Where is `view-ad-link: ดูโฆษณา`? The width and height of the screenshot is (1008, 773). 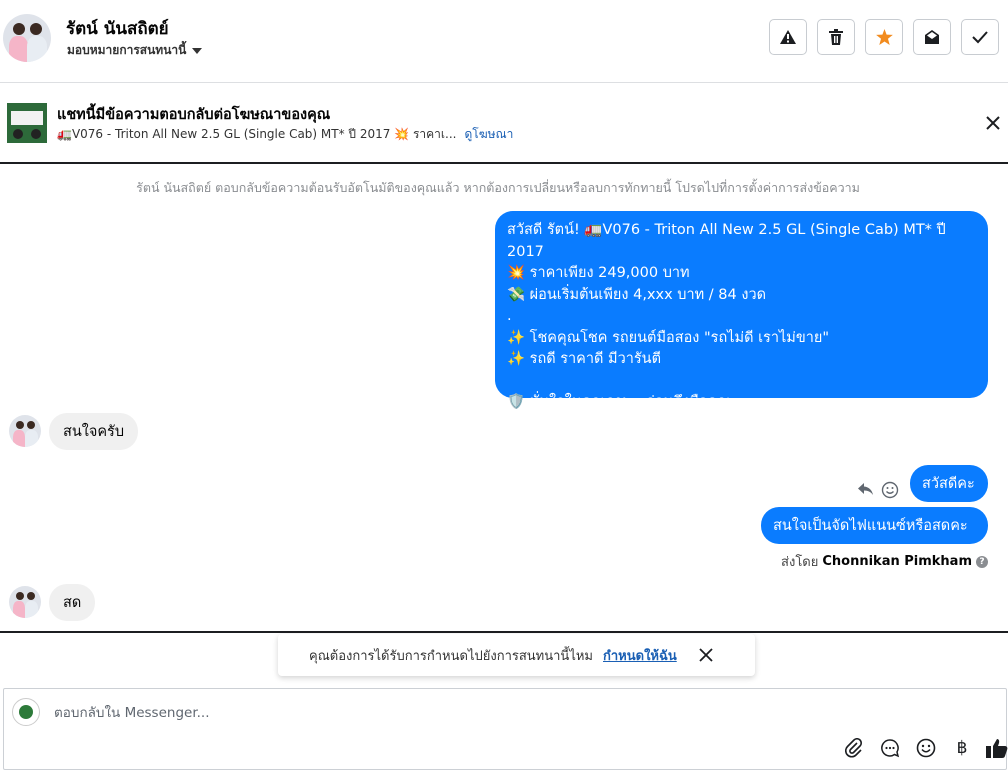
view-ad-link: ดูโฆษณา is located at coordinates (488, 134).